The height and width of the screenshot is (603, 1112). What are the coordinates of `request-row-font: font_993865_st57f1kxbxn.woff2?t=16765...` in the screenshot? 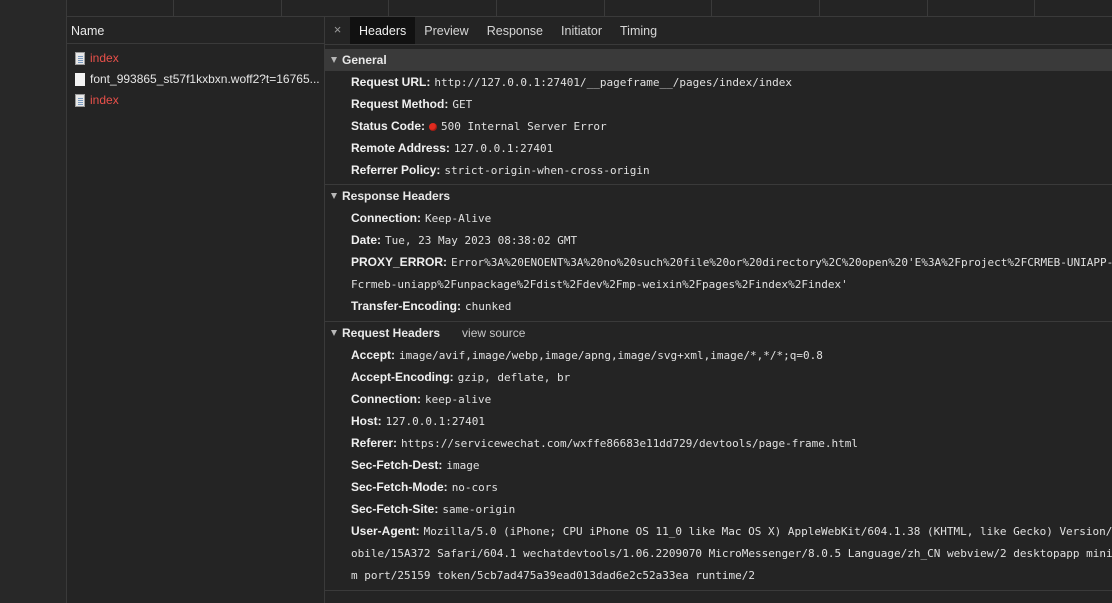 It's located at (195, 79).